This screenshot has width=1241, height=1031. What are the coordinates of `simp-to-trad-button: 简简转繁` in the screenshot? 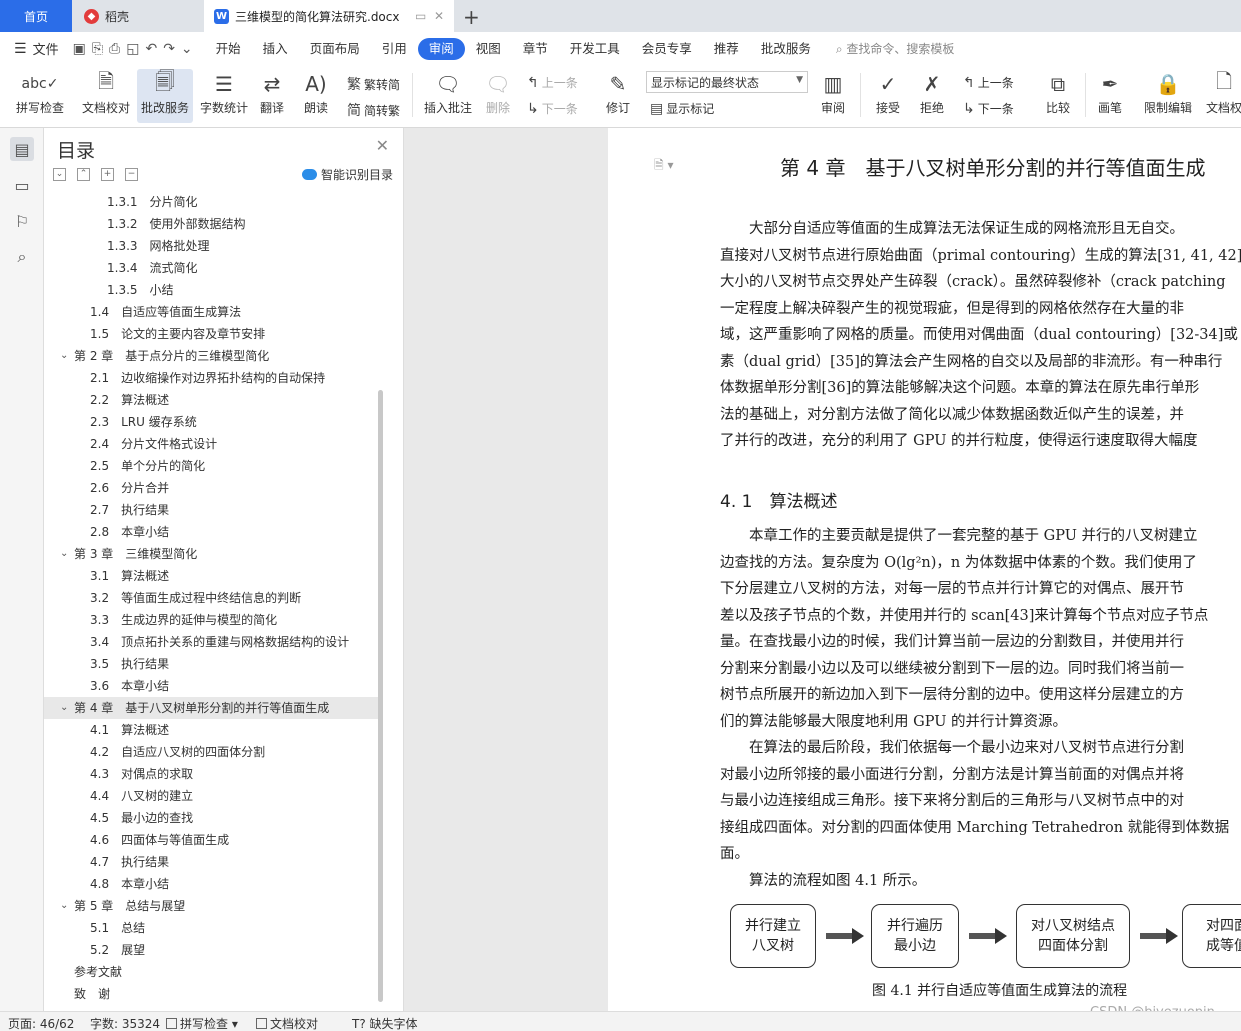 It's located at (373, 110).